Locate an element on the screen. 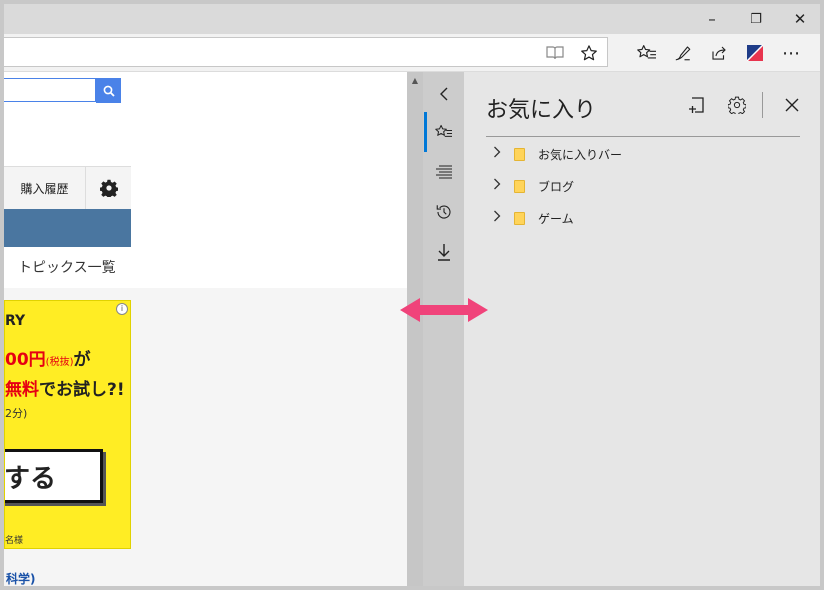 This screenshot has width=824, height=590. favorite-folder-row: ゲーム is located at coordinates (646, 218).